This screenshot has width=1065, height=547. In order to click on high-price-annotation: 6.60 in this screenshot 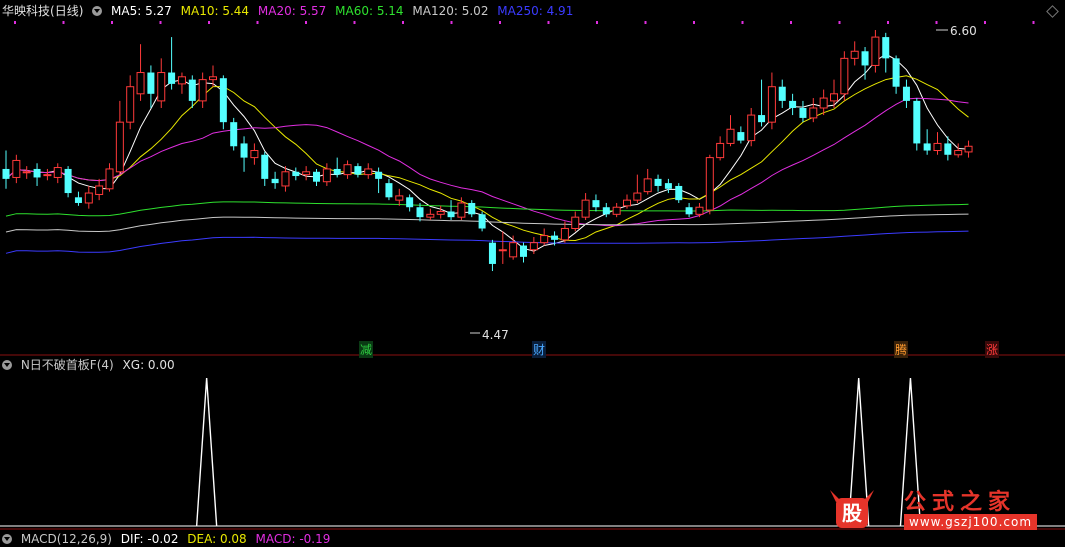, I will do `click(963, 31)`.